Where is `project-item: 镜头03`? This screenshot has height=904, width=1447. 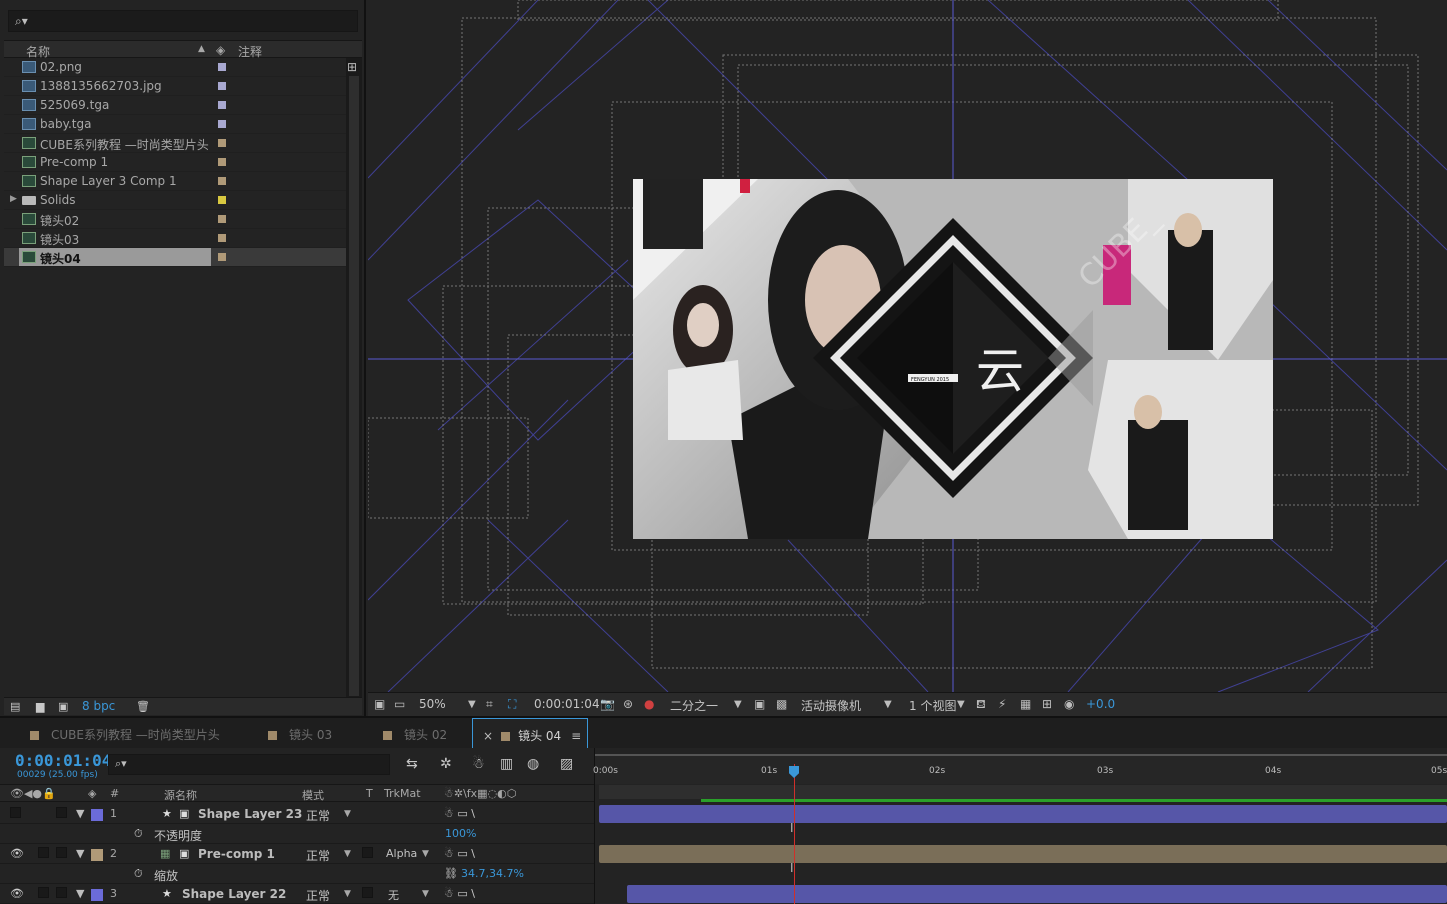 project-item: 镜头03 is located at coordinates (175, 238).